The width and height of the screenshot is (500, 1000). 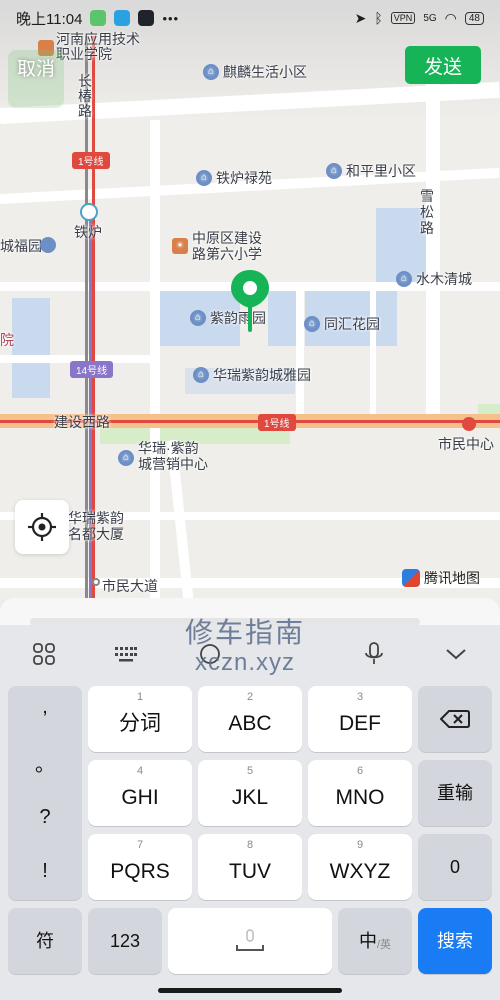 What do you see at coordinates (45, 817) in the screenshot?
I see `punct-question-key: ?` at bounding box center [45, 817].